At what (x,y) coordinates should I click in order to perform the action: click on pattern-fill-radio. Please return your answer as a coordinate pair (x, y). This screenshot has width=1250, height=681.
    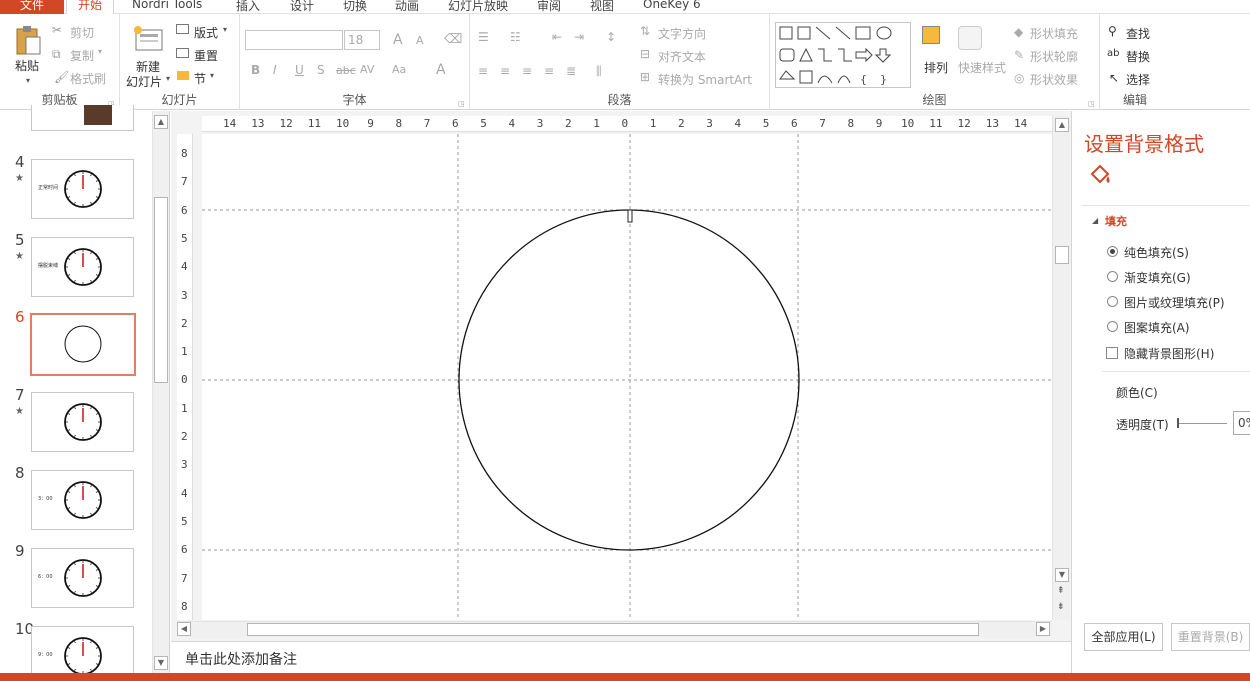
    Looking at the image, I should click on (1112, 326).